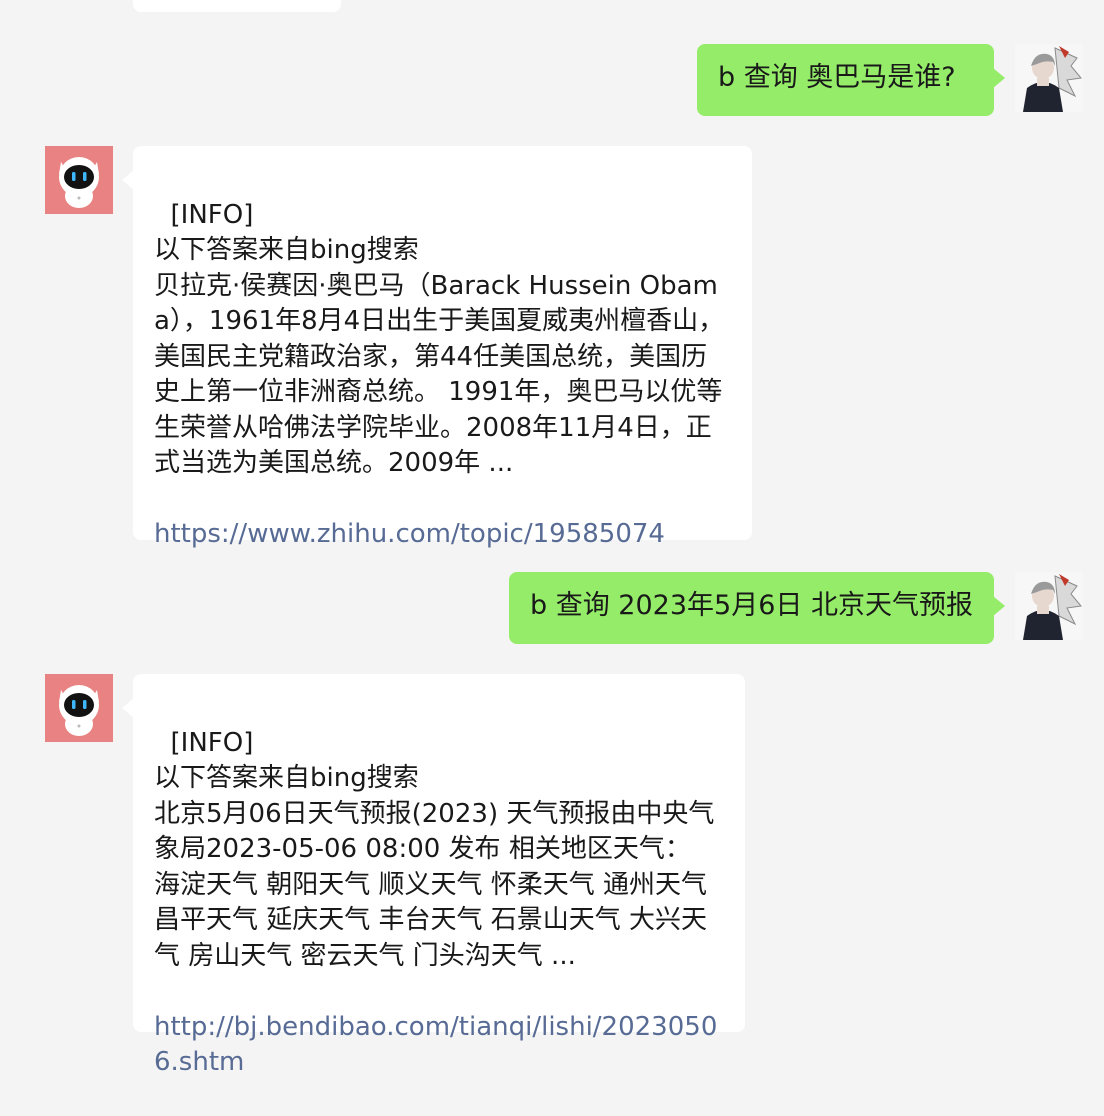  Describe the element at coordinates (751, 608) in the screenshot. I see `user-message-bubble: b 查询 2023年5月6日 北京天气预报` at that location.